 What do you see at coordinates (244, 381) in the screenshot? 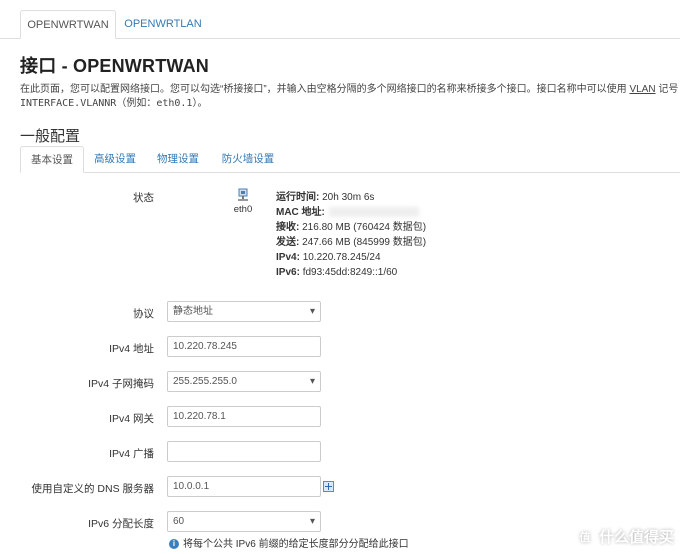
I see `netmask-select: 255.255.255.0` at bounding box center [244, 381].